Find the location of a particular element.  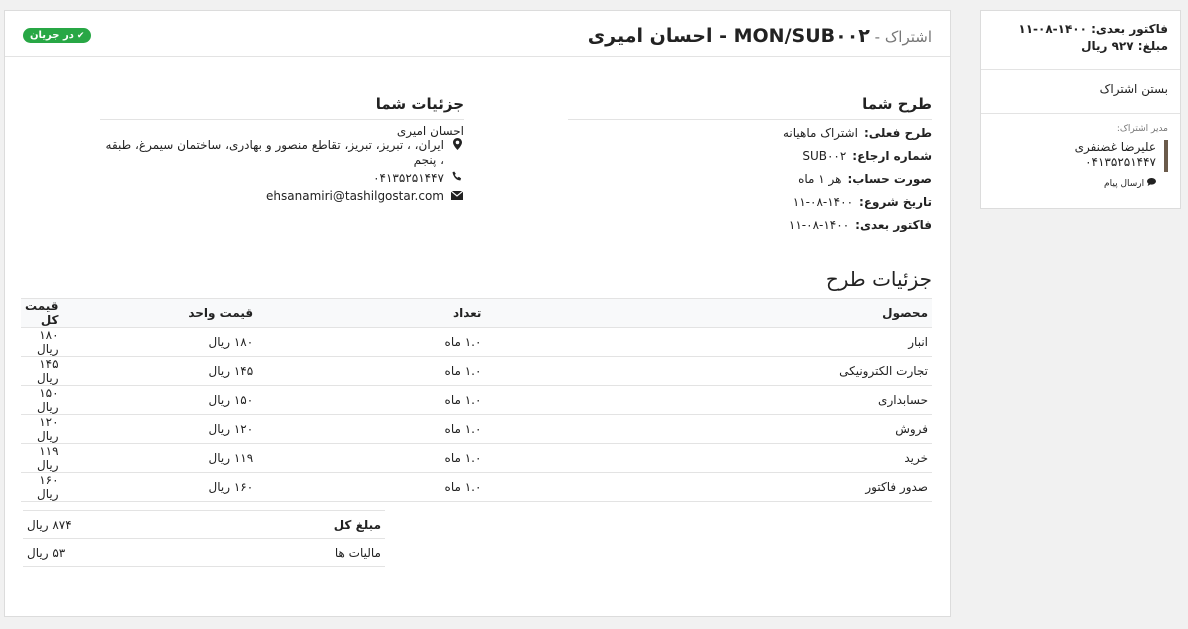

header-product: محصول is located at coordinates (708, 313).